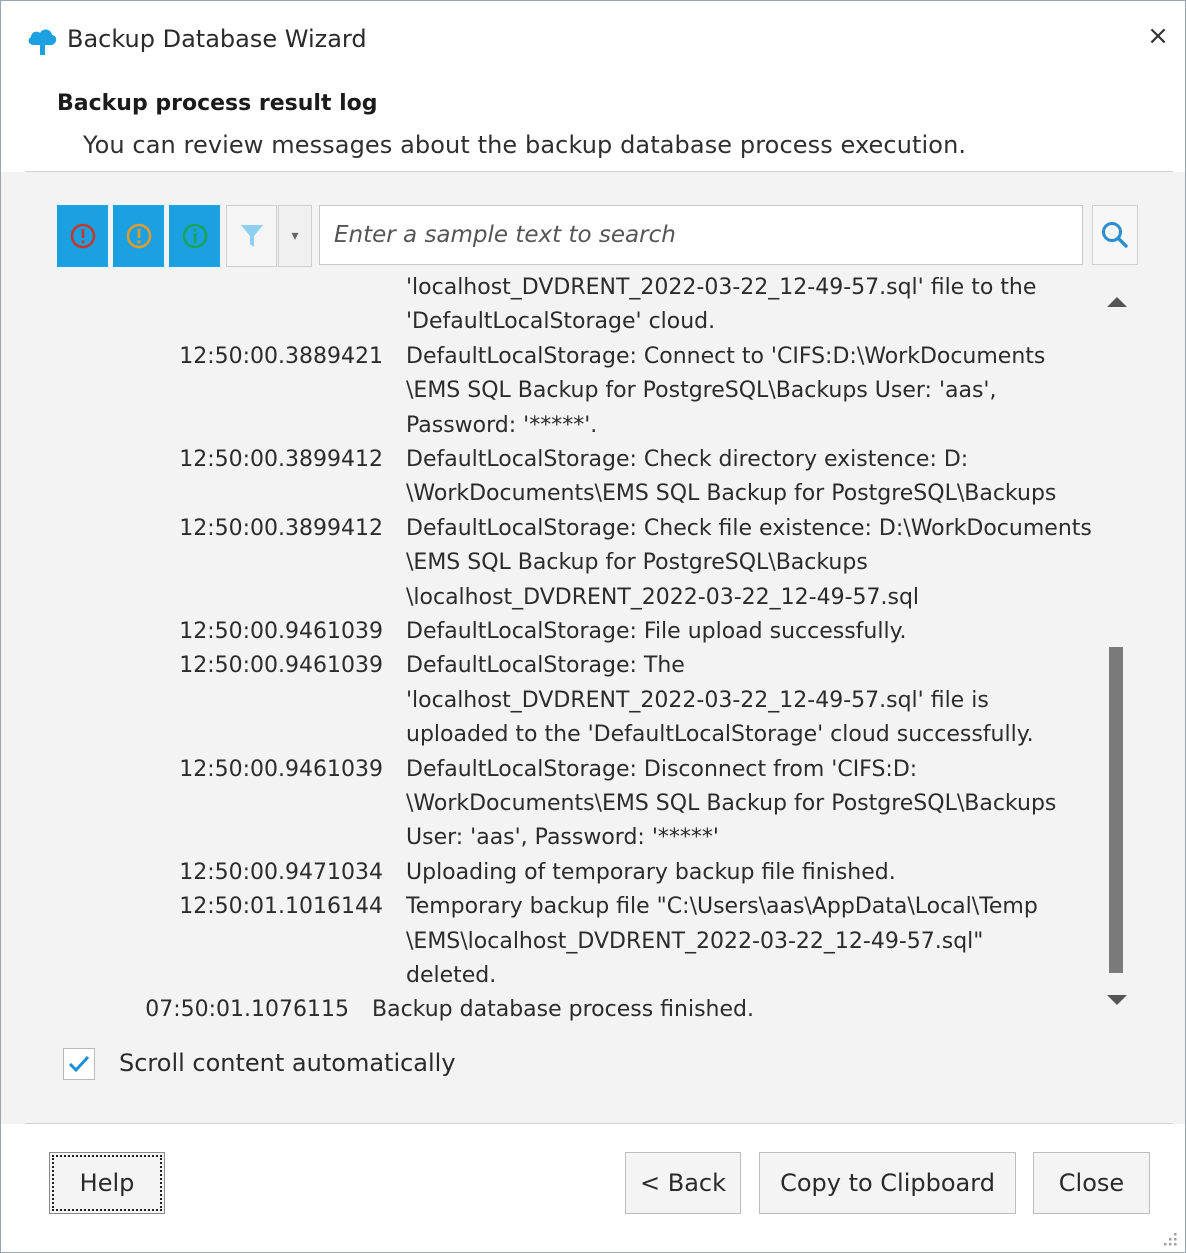 The height and width of the screenshot is (1253, 1186). I want to click on checkmark-icon, so click(79, 1064).